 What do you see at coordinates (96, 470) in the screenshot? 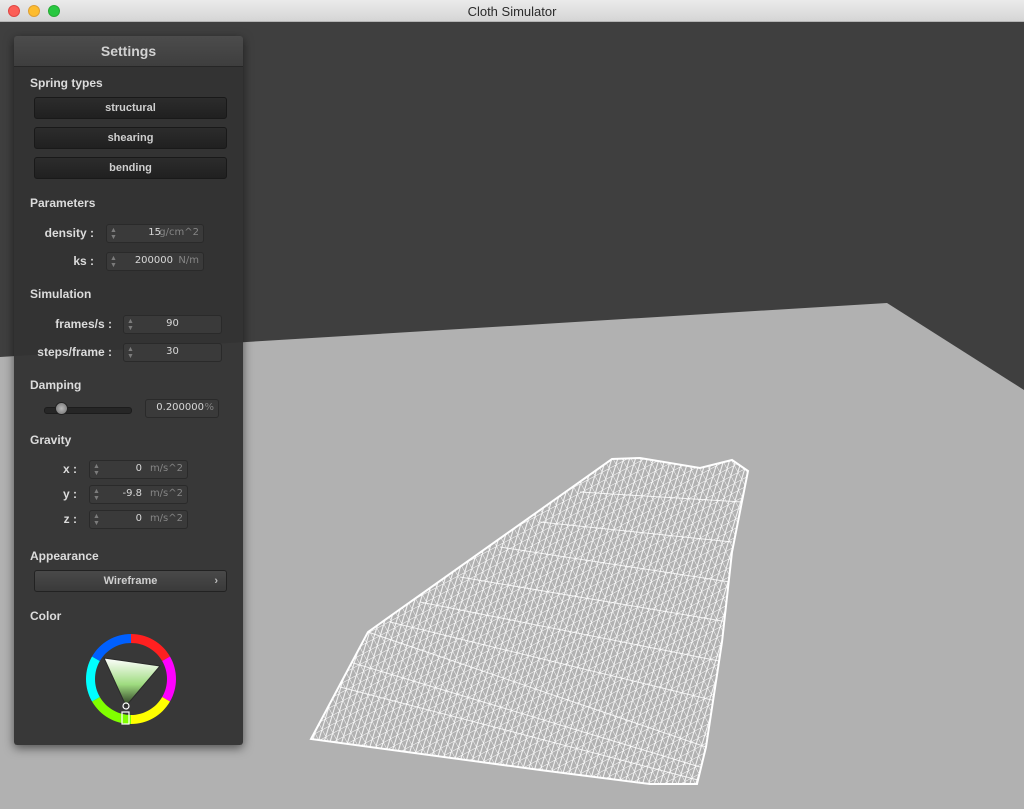
I see `gravity-x-spinner-icon: ▲ ▼` at bounding box center [96, 470].